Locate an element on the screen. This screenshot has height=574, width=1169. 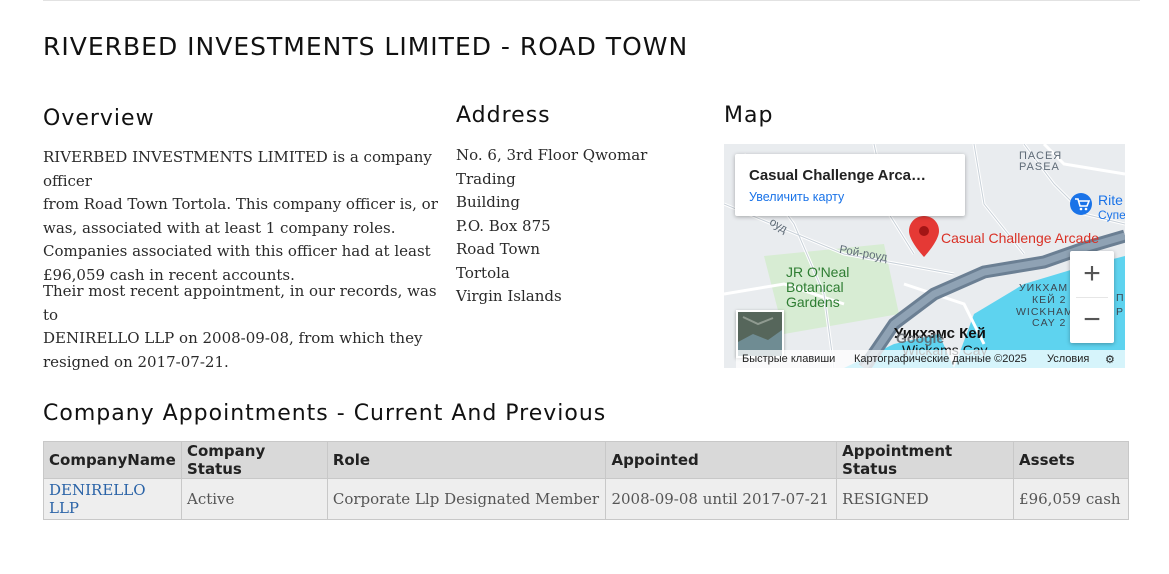
cell-company-status: Active is located at coordinates (254, 499).